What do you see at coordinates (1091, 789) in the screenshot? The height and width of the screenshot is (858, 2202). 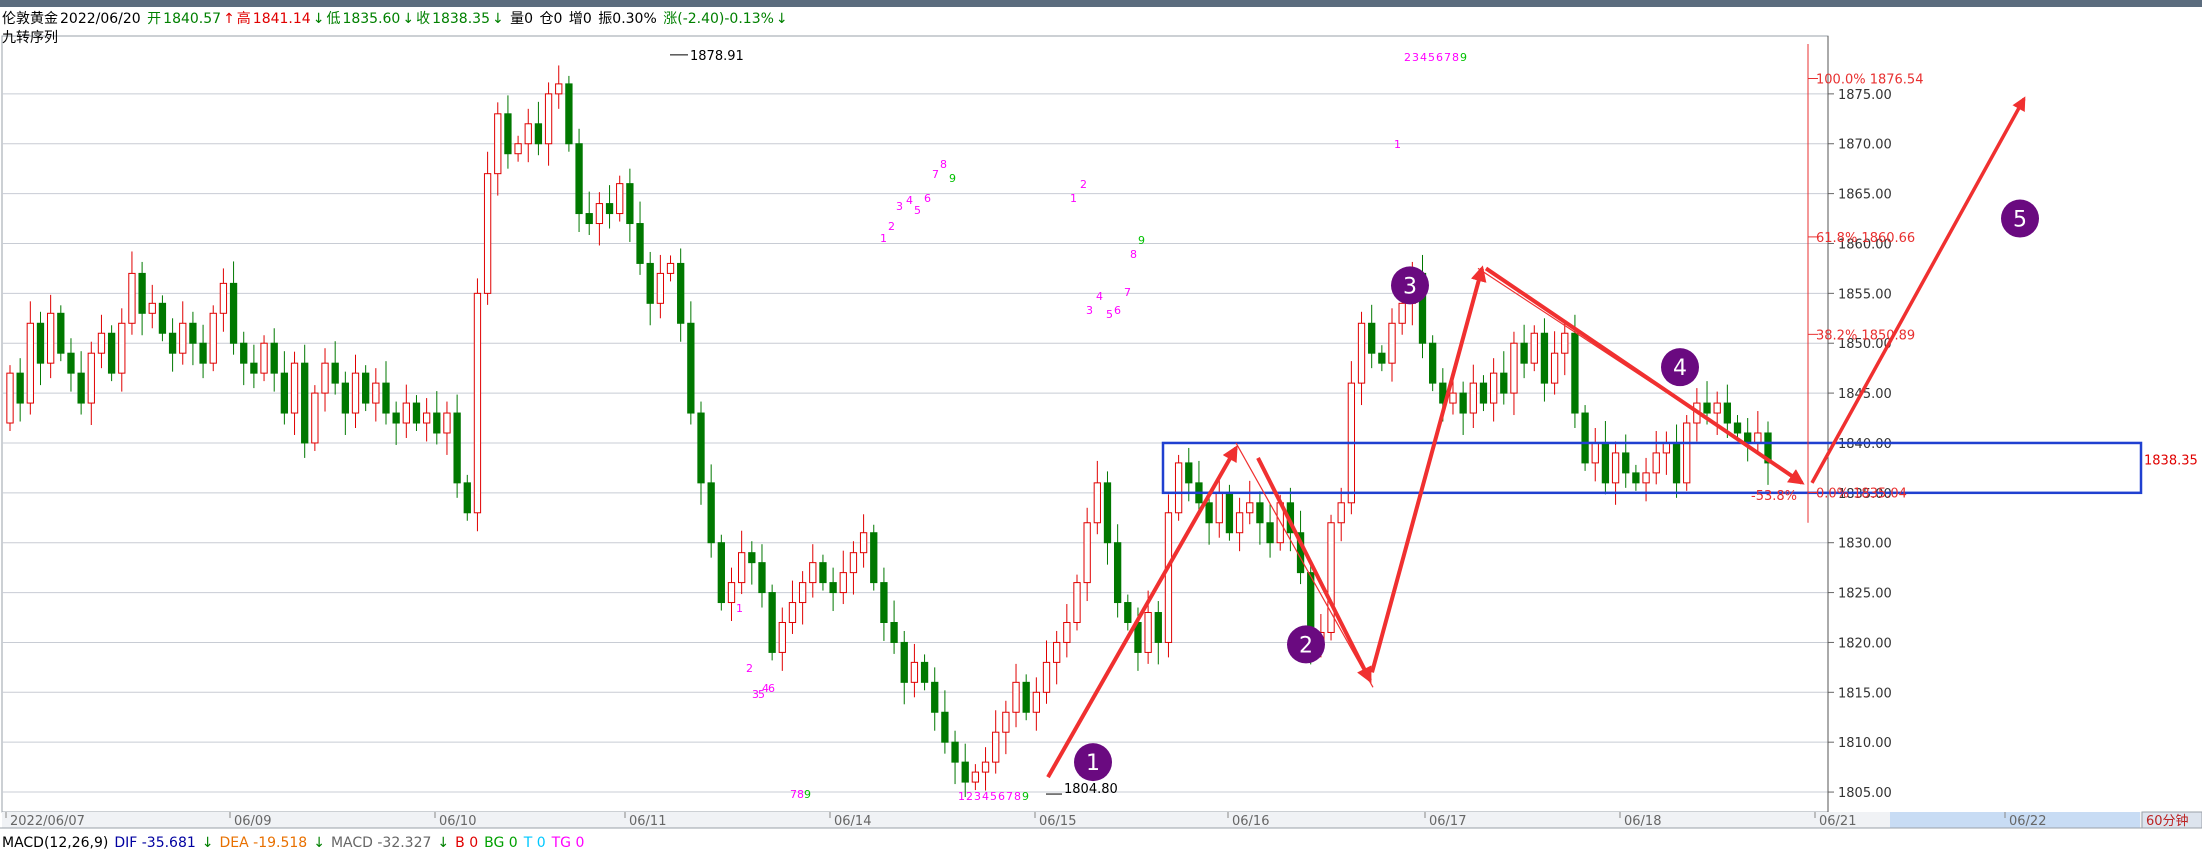 I see `low-extreme-label: 1804.80` at bounding box center [1091, 789].